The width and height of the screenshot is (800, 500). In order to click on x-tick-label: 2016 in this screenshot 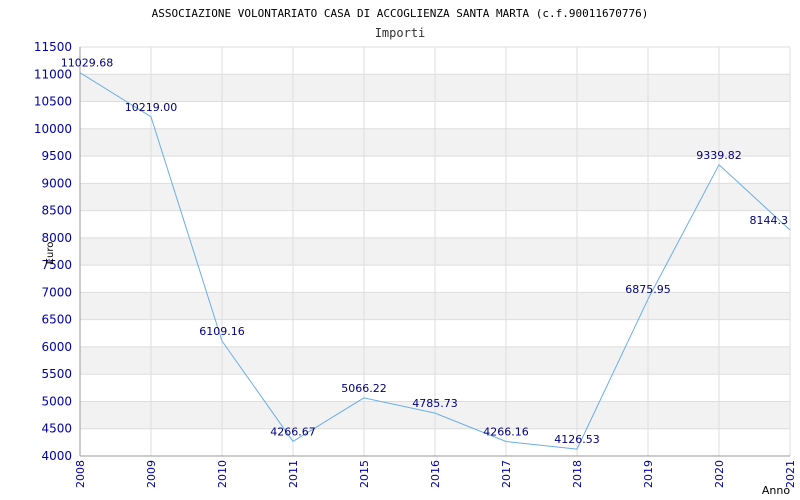, I will do `click(435, 474)`.